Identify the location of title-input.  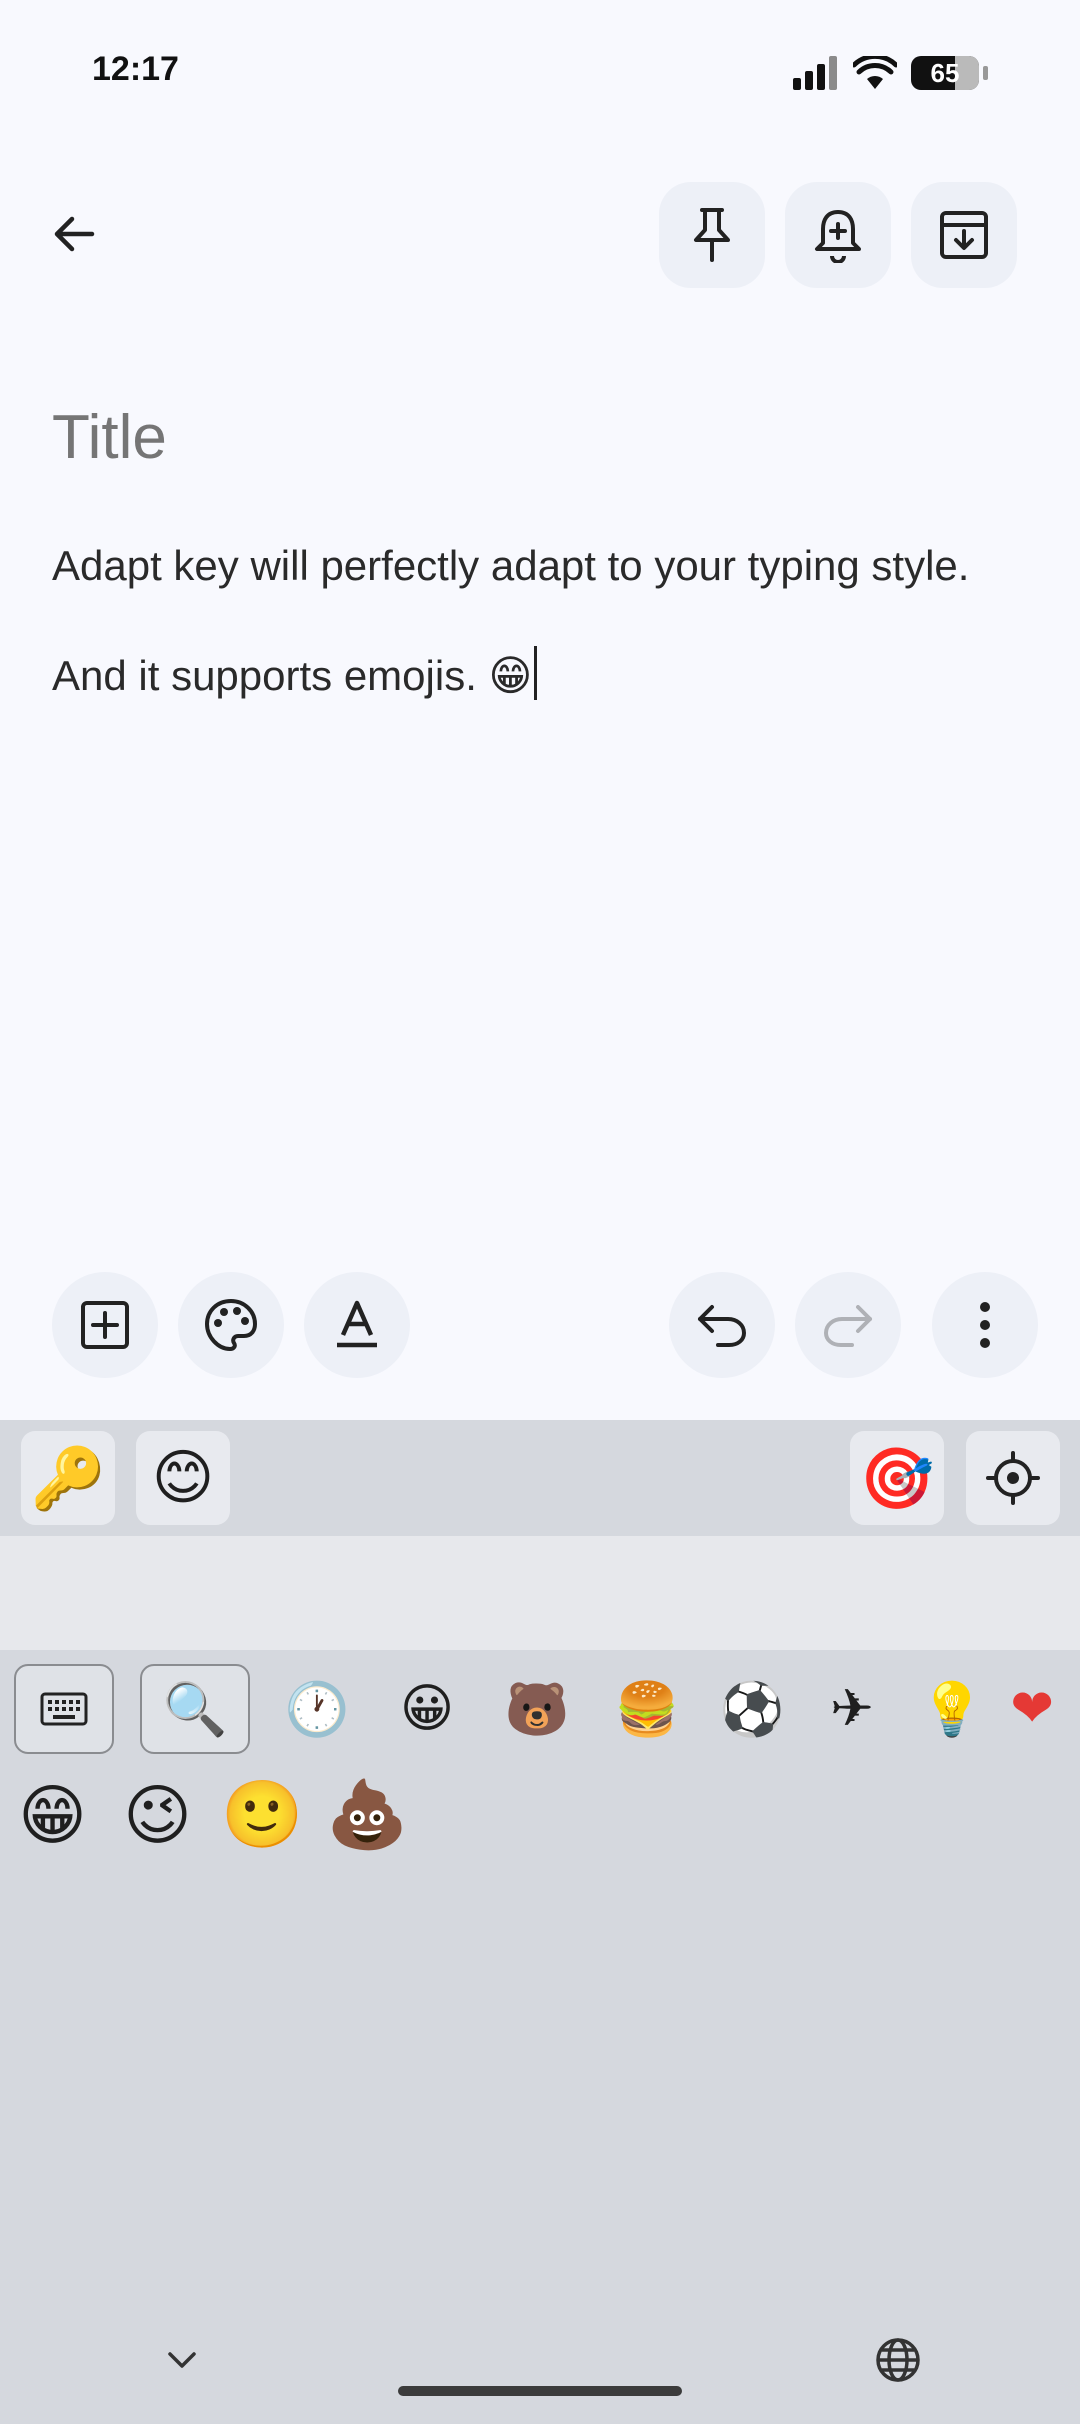
(532, 437).